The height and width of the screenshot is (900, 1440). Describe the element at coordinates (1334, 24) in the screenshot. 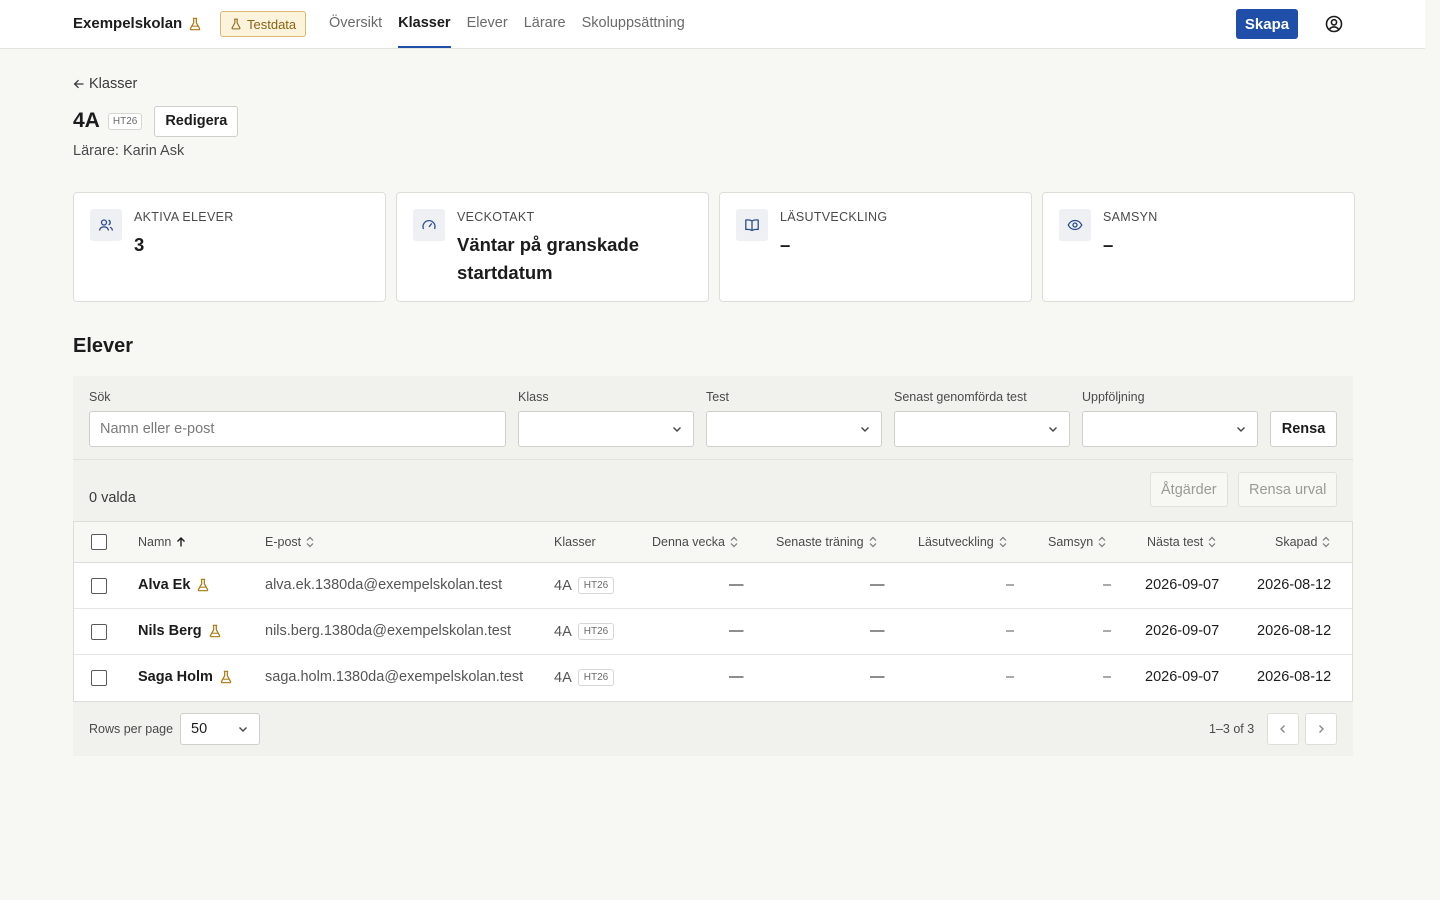

I see `user-account-icon` at that location.